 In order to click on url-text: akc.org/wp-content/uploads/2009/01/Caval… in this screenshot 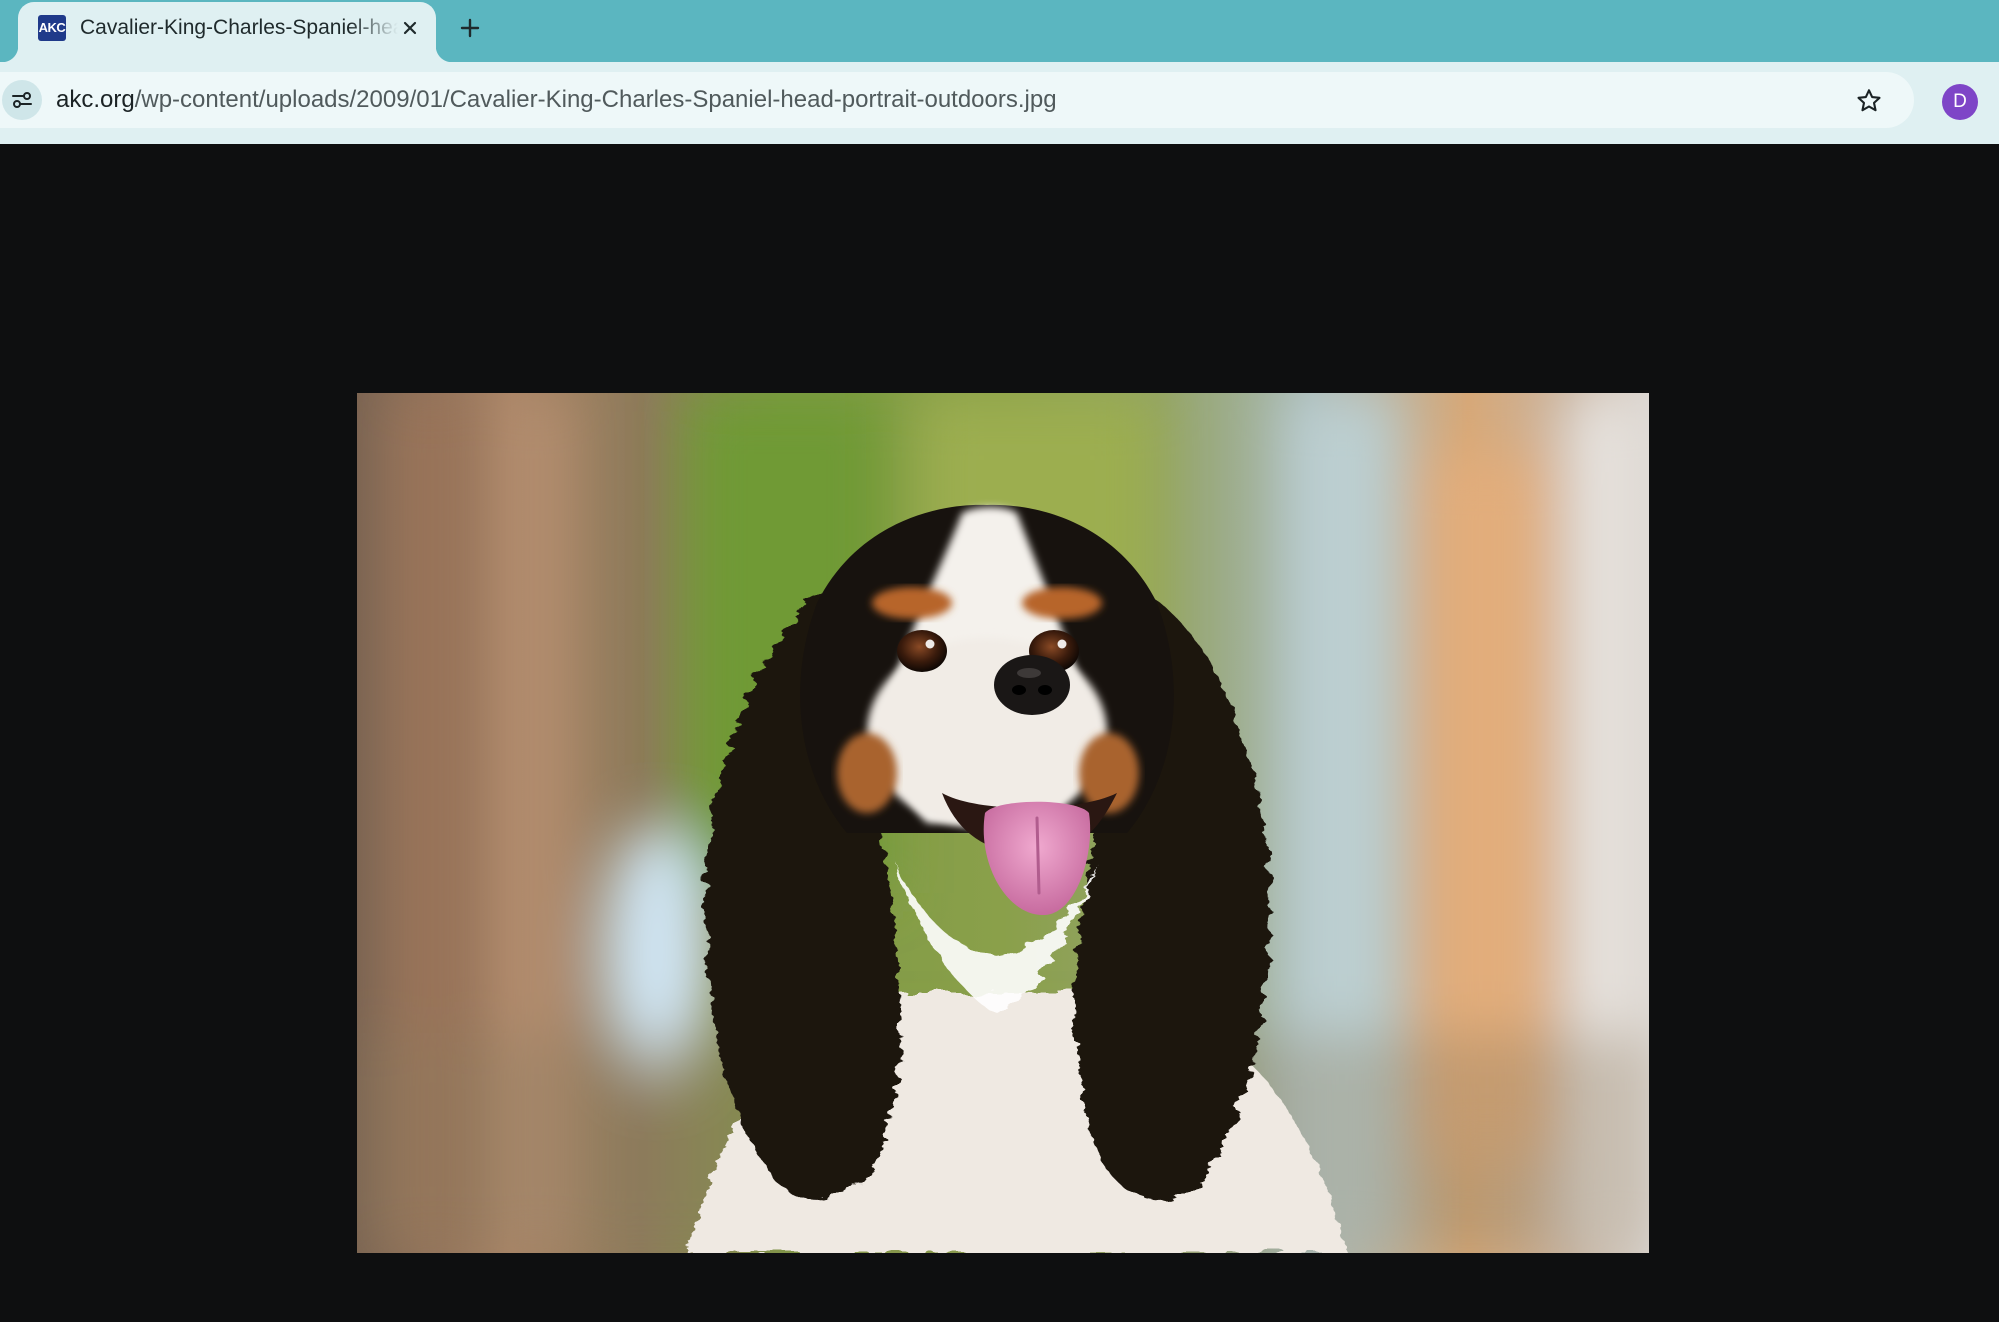, I will do `click(556, 100)`.